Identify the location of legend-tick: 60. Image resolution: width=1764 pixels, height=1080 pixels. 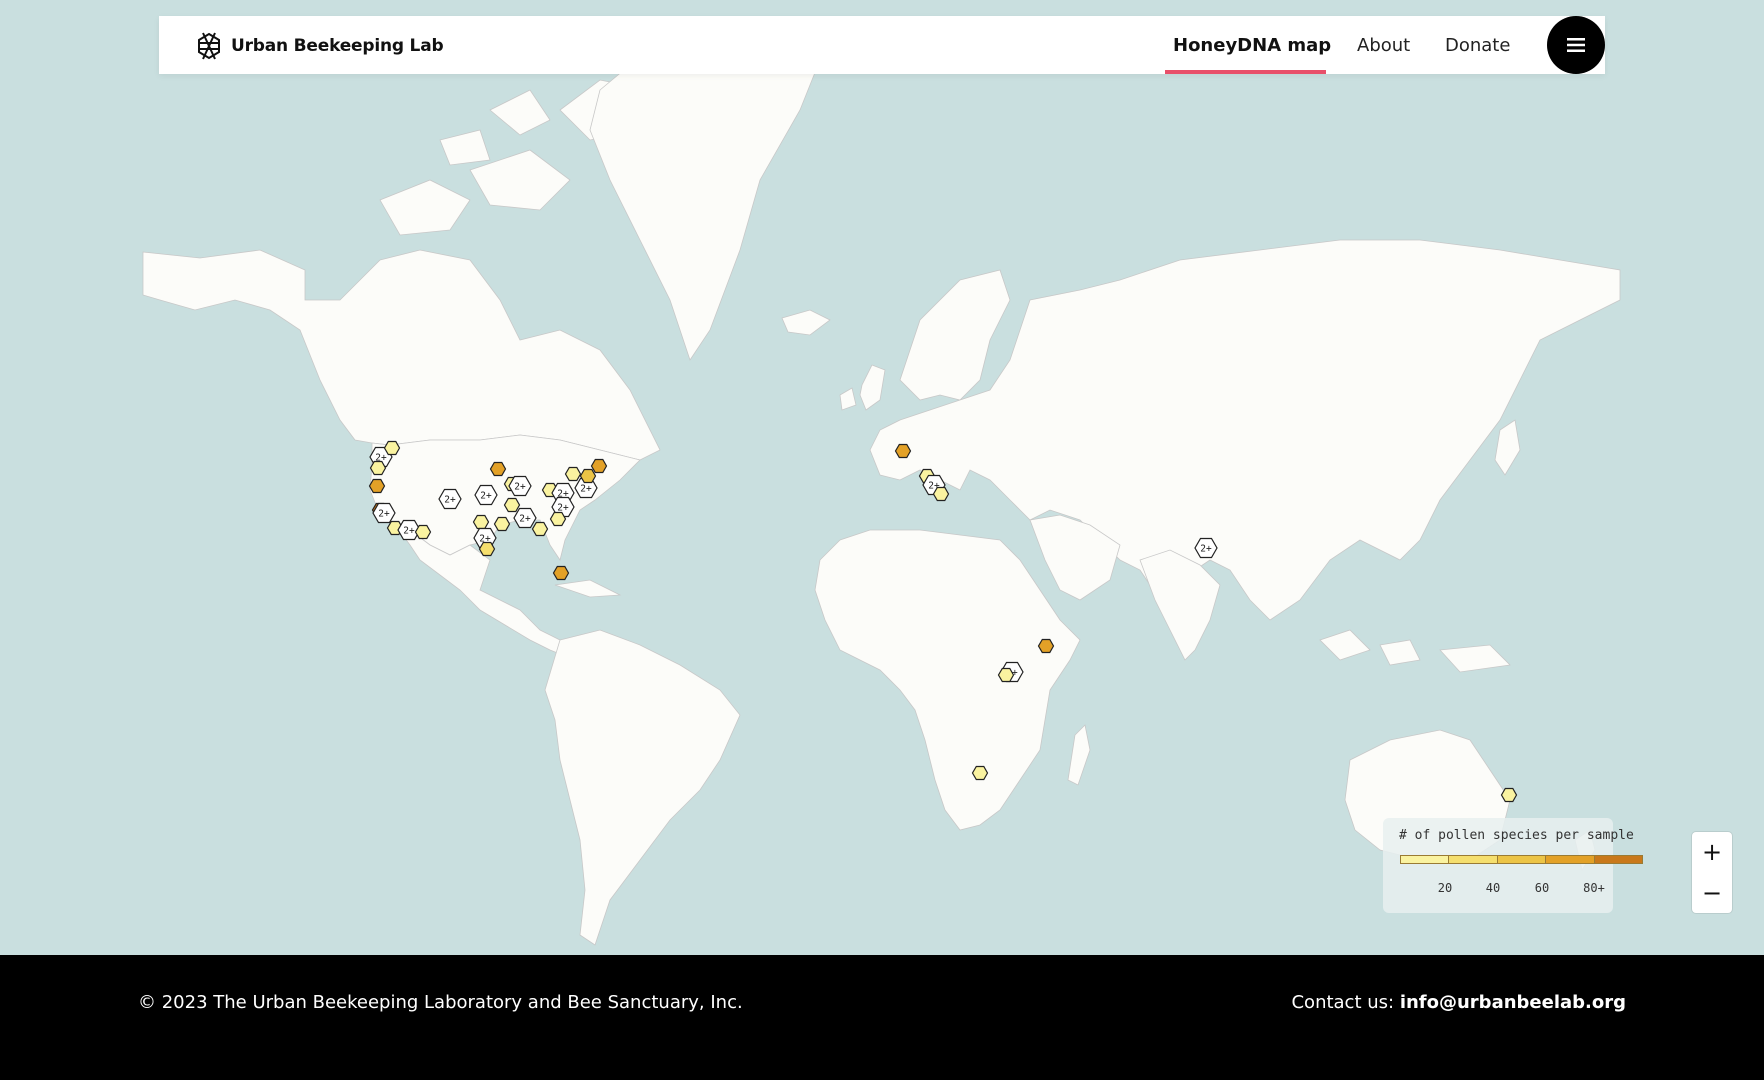
(1542, 888).